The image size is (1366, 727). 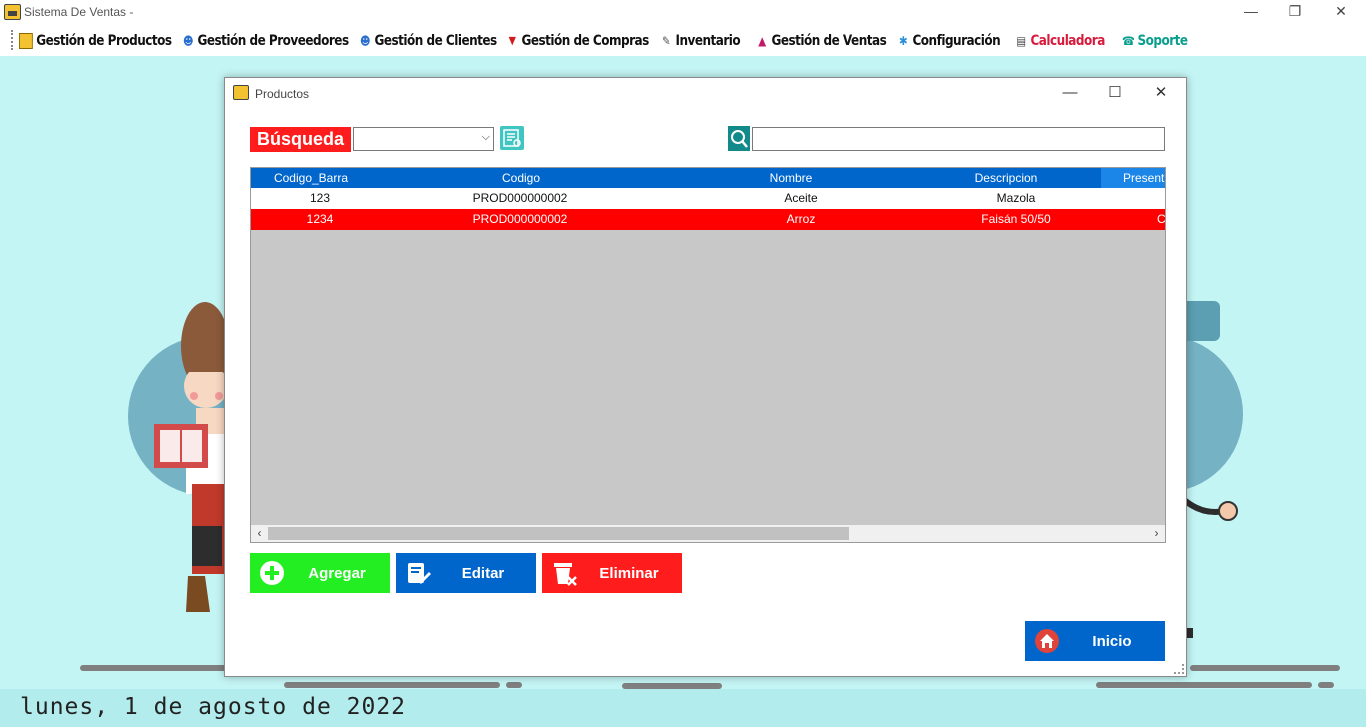 I want to click on menu-soporte: ☎ Soporte, so click(x=1155, y=41).